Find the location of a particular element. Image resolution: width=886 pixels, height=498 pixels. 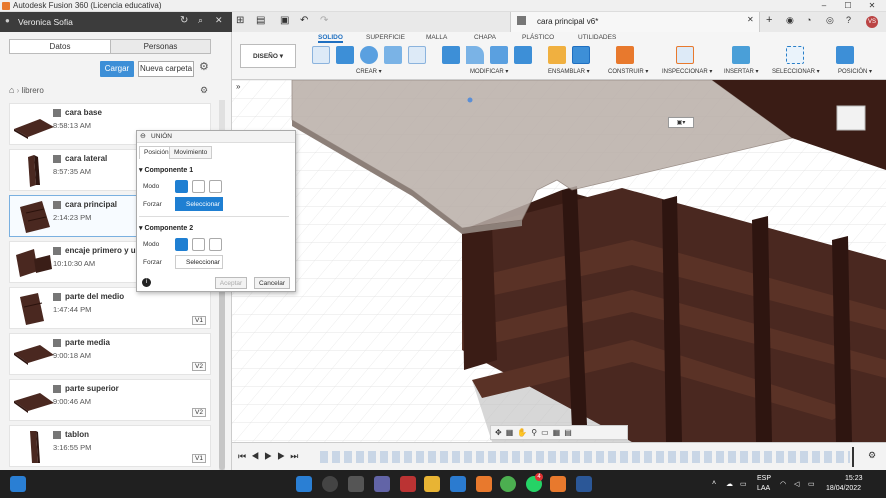

select-component2-button: Seleccionar is located at coordinates (199, 262).